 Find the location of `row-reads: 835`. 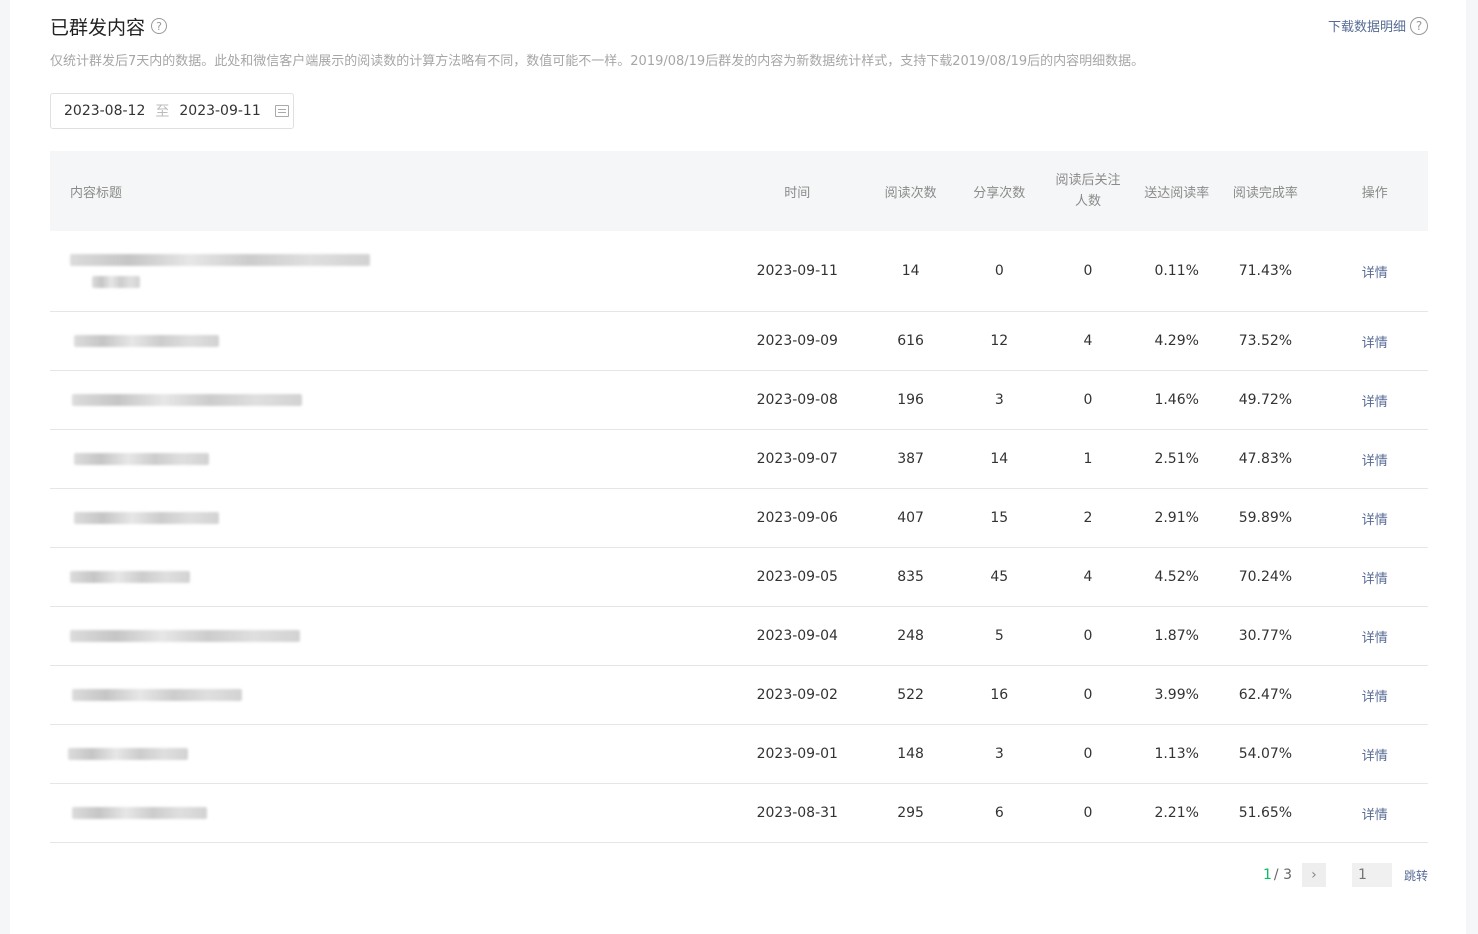

row-reads: 835 is located at coordinates (910, 577).